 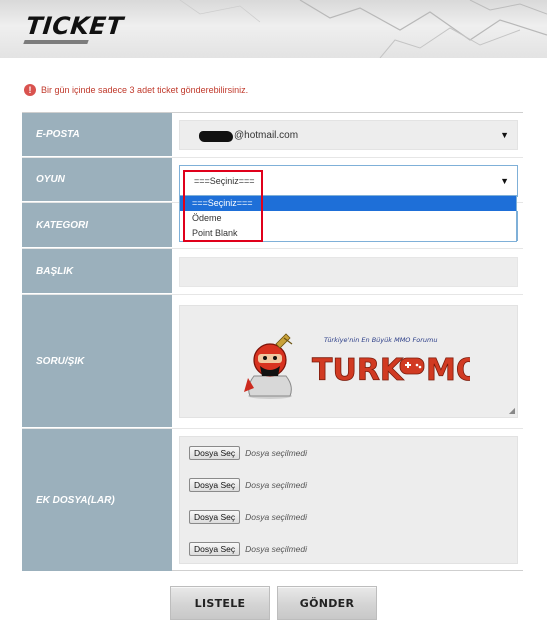 I want to click on logo-brand-left: TURK, so click(x=358, y=370).